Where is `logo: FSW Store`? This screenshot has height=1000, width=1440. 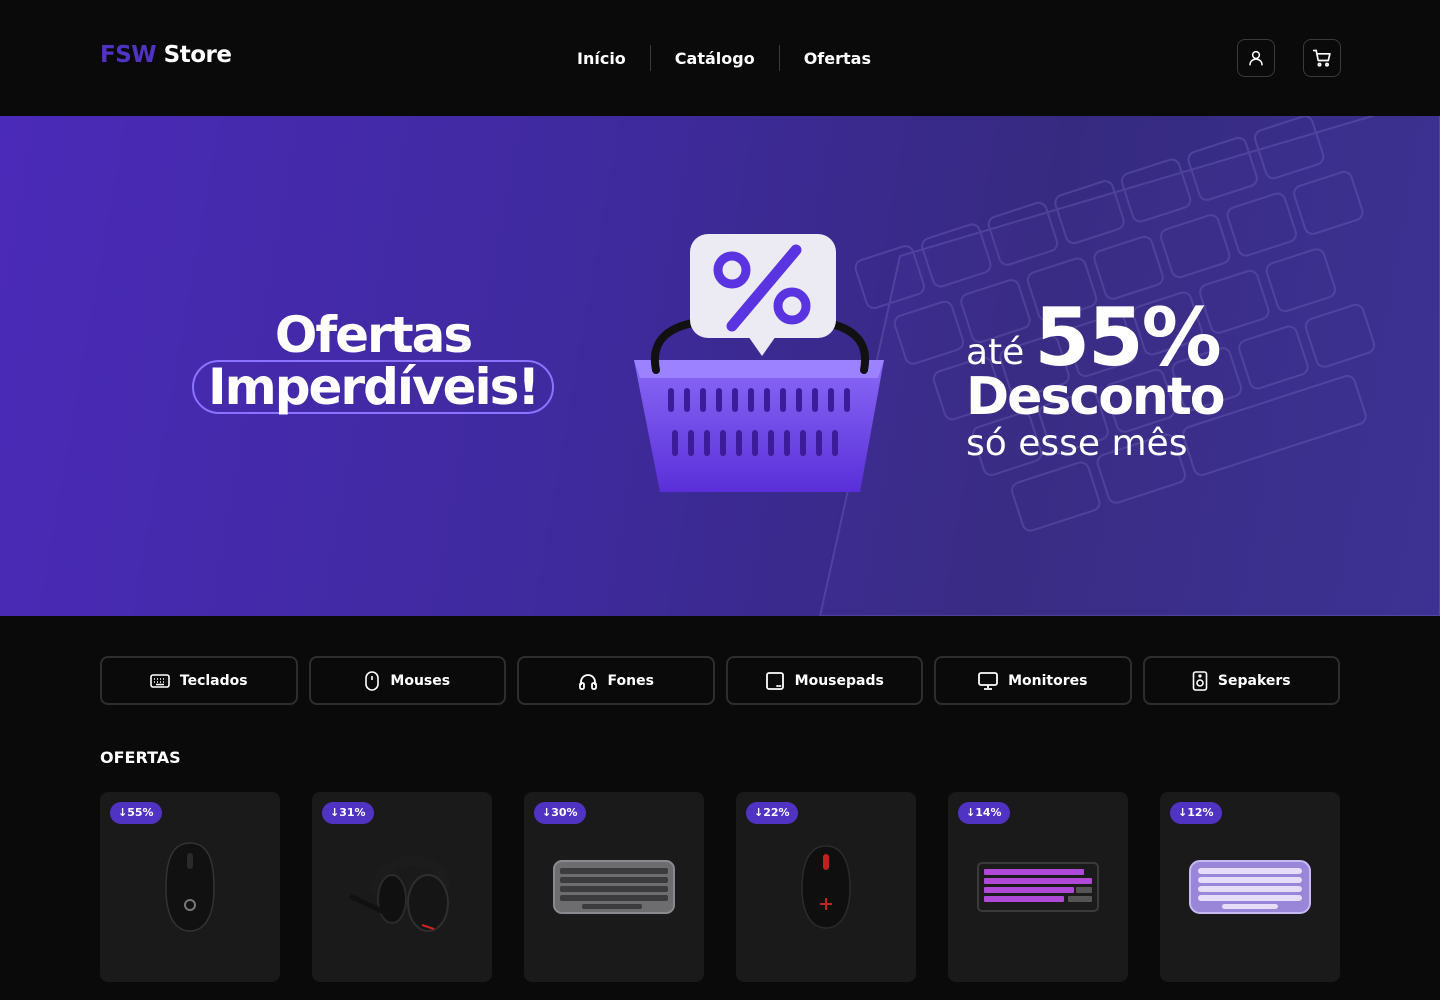 logo: FSW Store is located at coordinates (166, 55).